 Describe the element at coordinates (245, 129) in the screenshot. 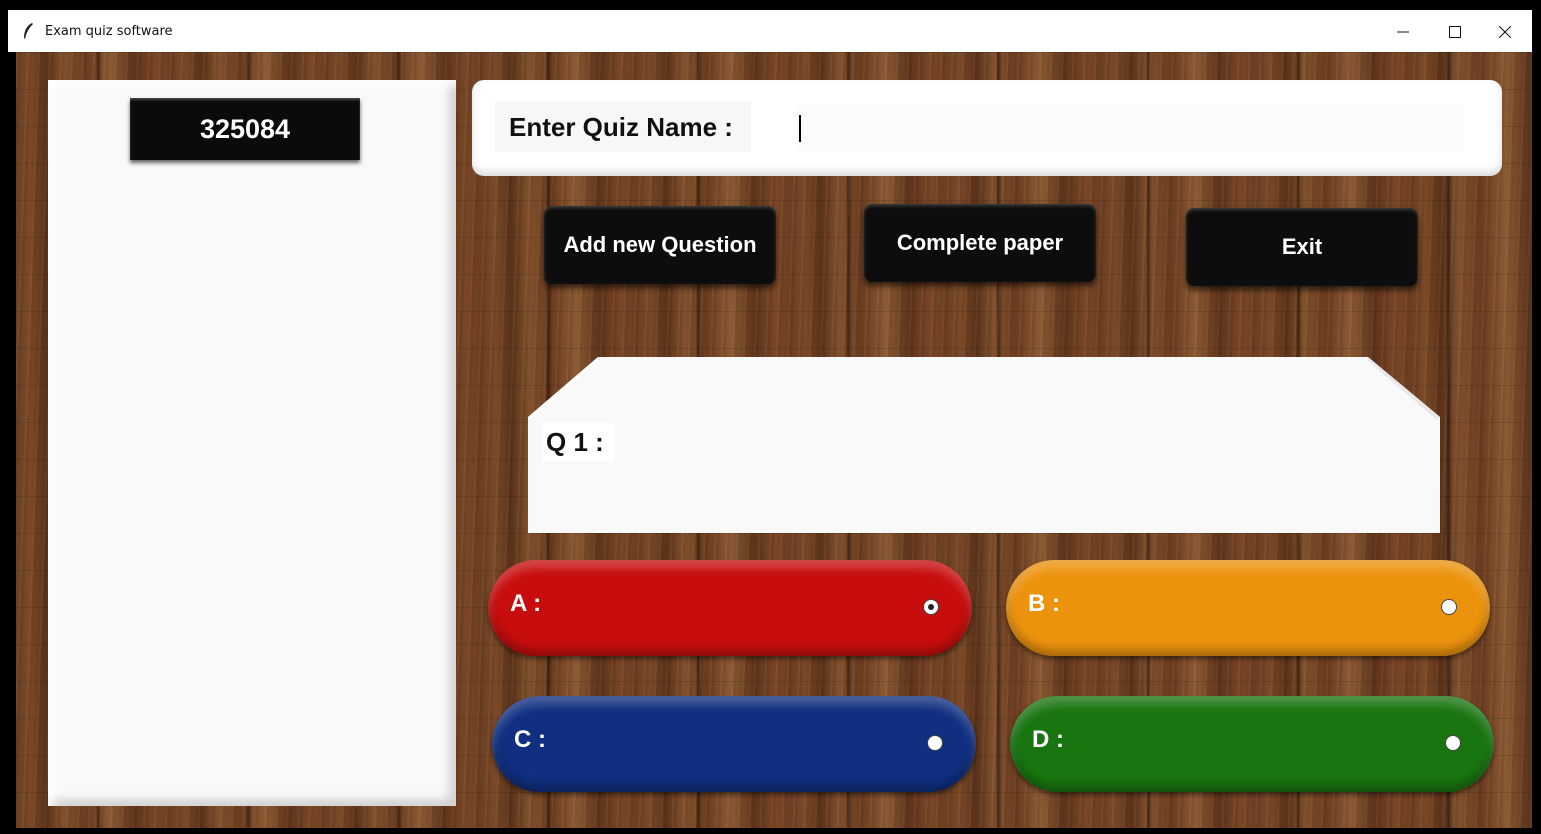

I see `quiz-code-badge: 325084` at that location.